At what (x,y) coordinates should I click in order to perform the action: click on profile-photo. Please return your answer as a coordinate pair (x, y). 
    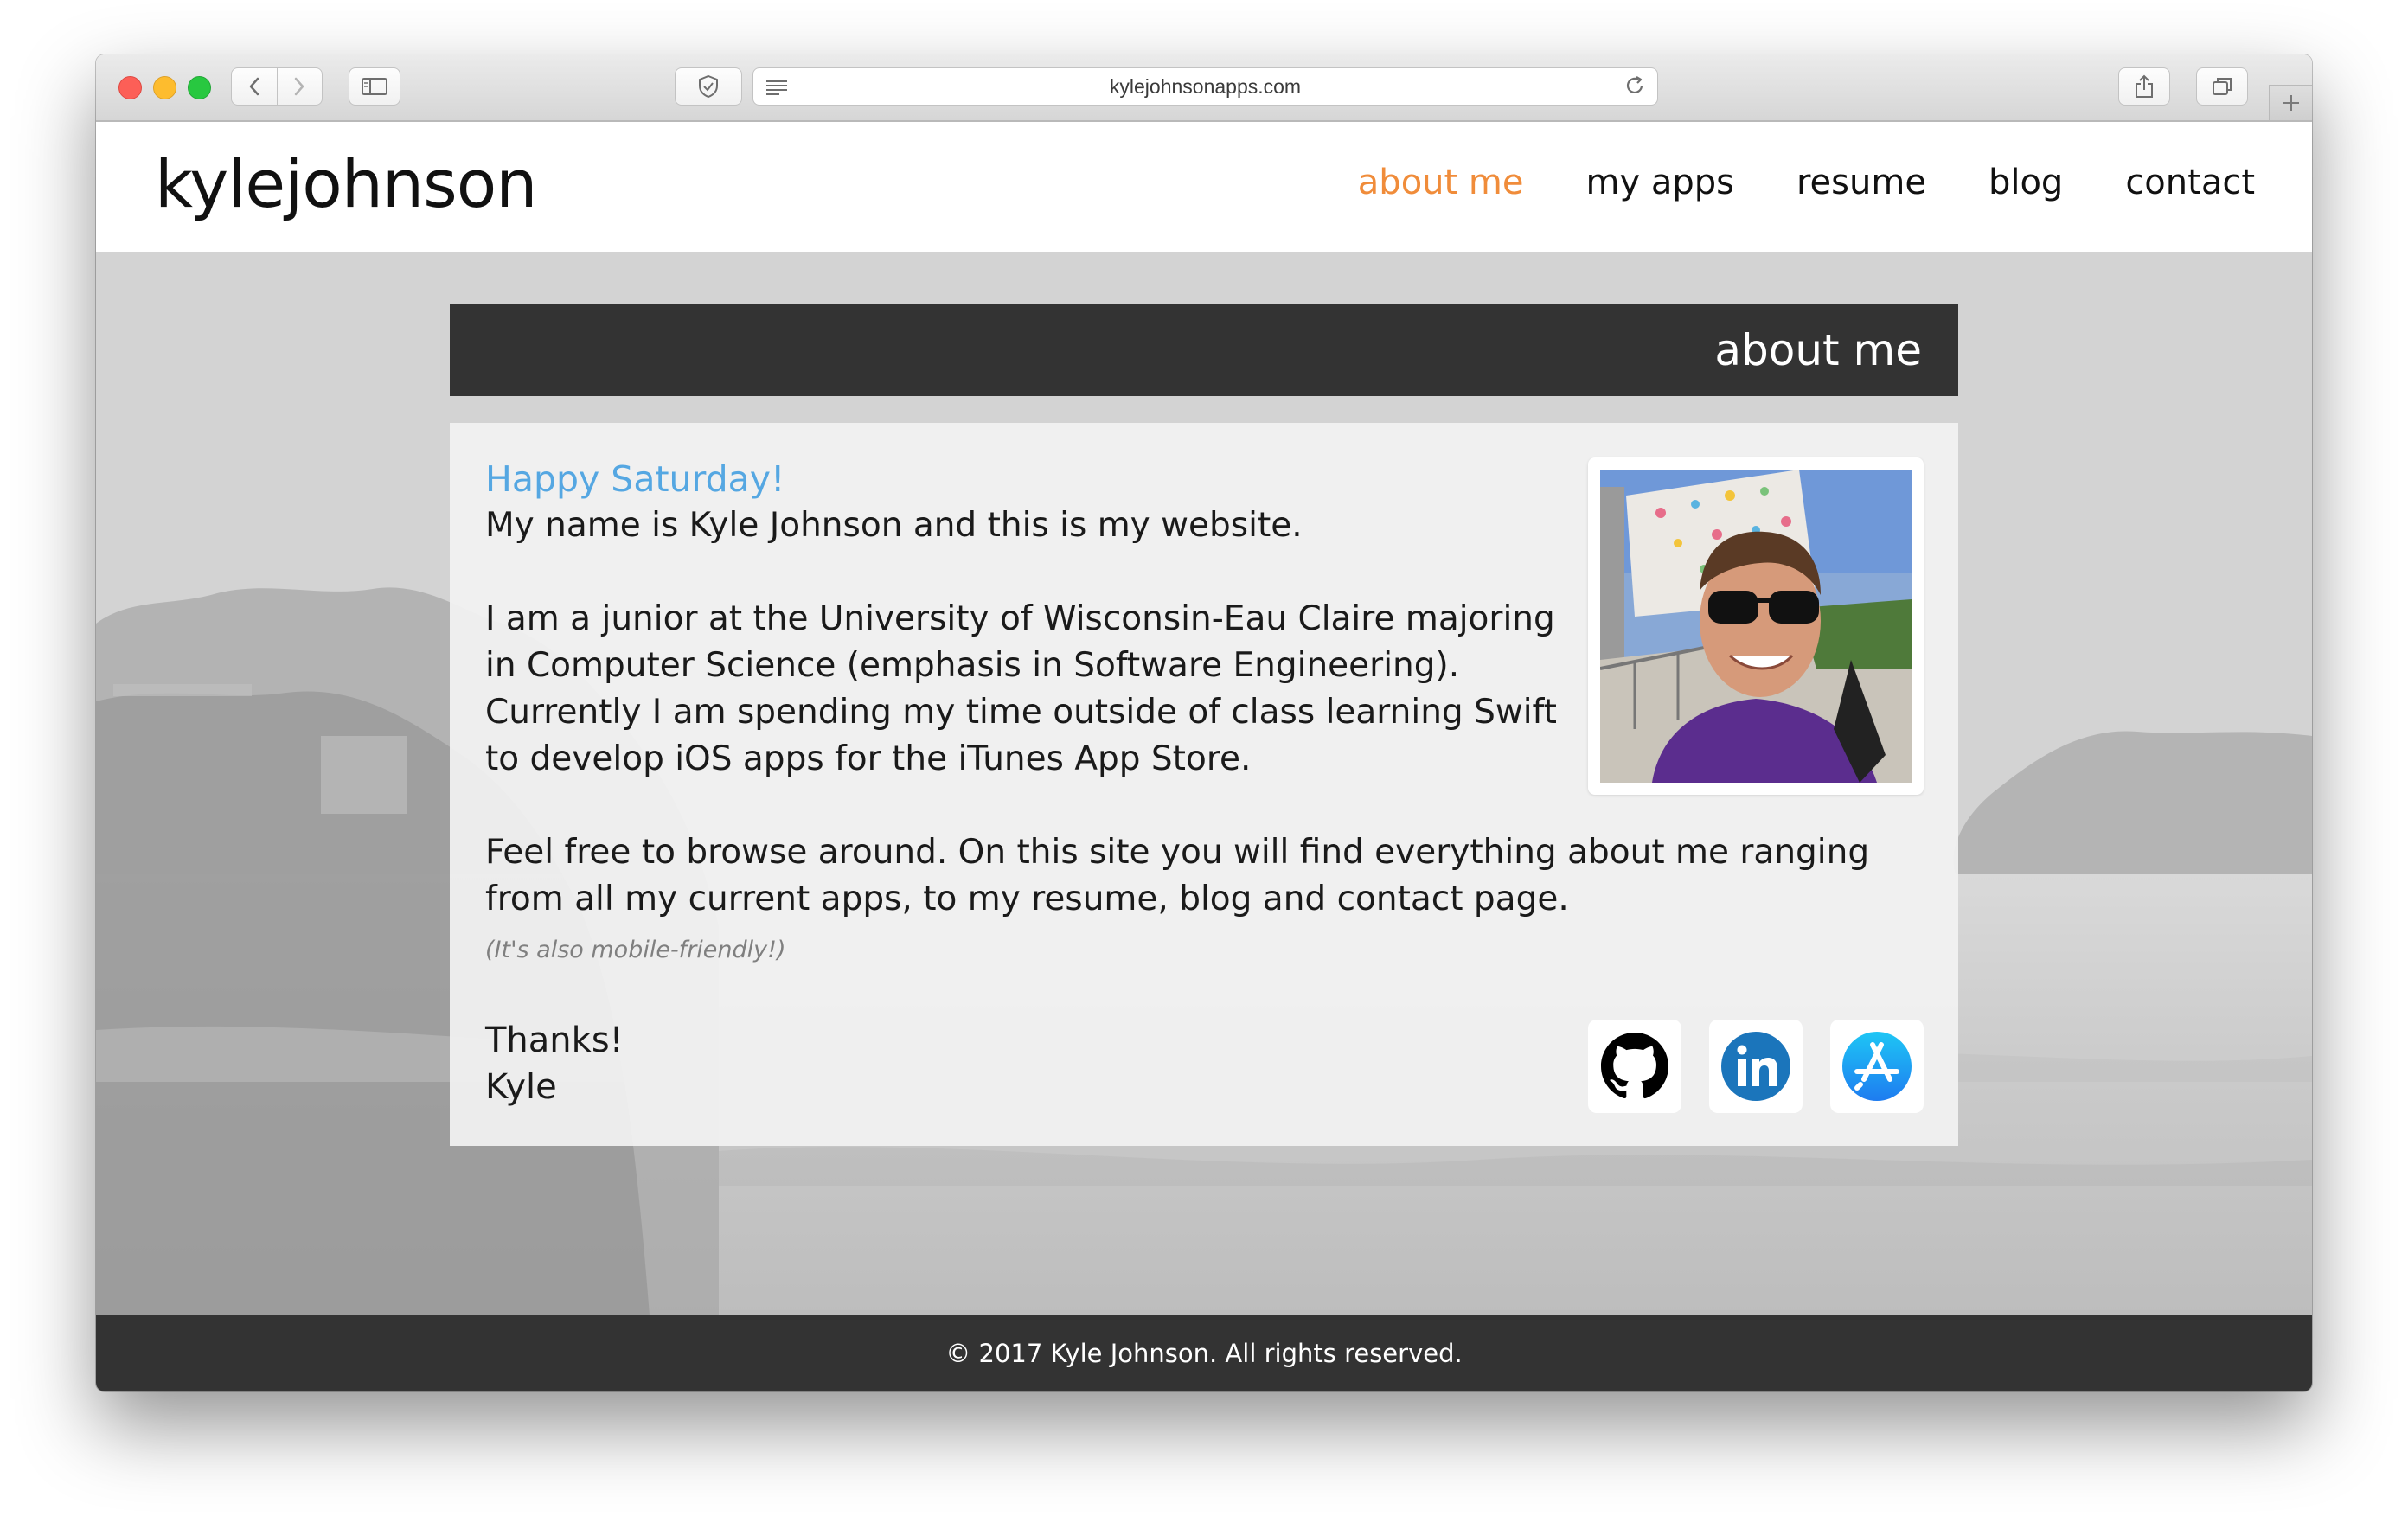
    Looking at the image, I should click on (1756, 626).